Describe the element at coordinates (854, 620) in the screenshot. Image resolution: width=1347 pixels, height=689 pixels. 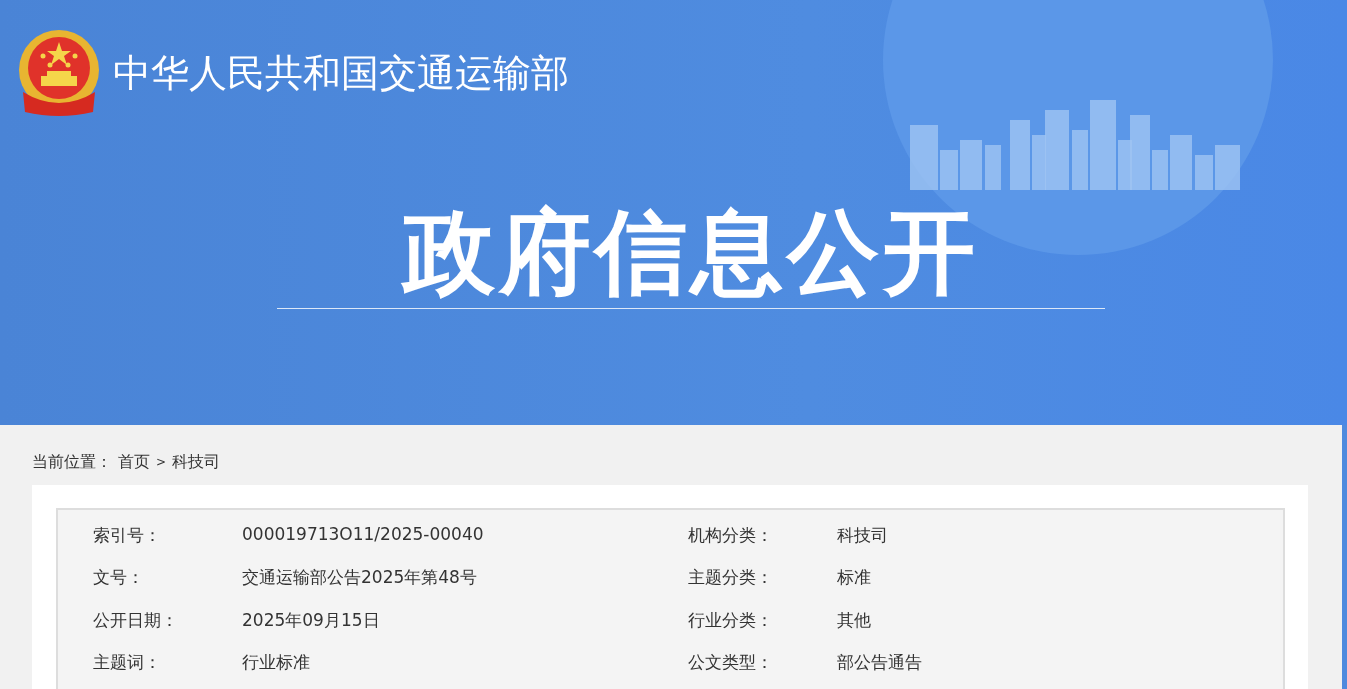
I see `field-value: 其他` at that location.